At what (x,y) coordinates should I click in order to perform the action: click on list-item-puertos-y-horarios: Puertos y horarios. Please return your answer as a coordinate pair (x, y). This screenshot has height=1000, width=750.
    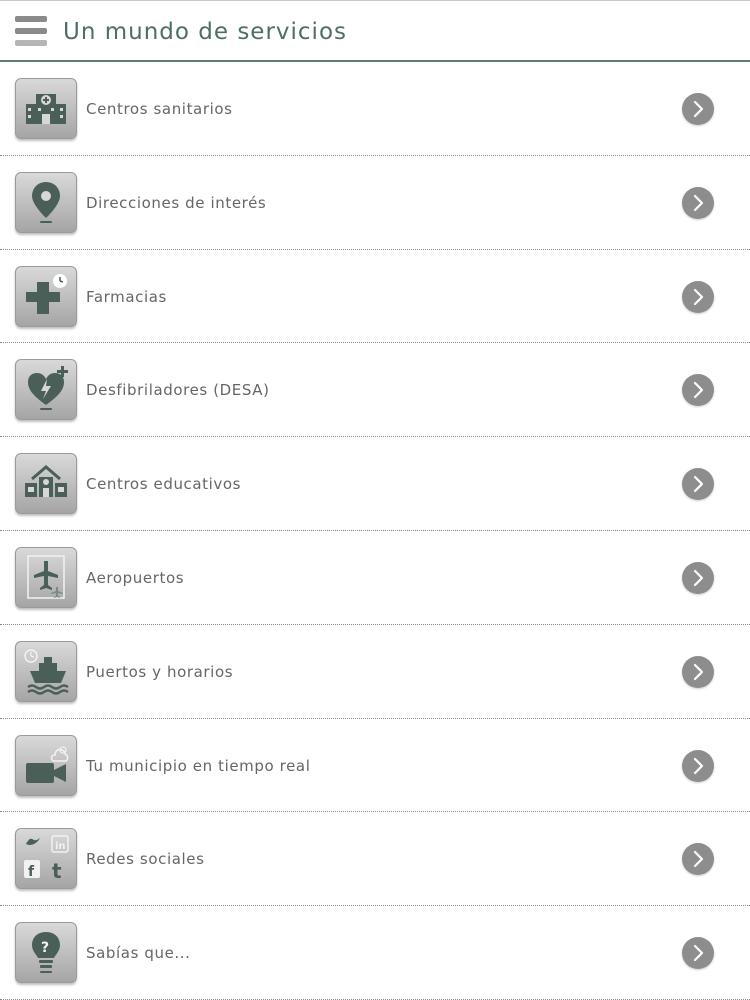
    Looking at the image, I should click on (375, 672).